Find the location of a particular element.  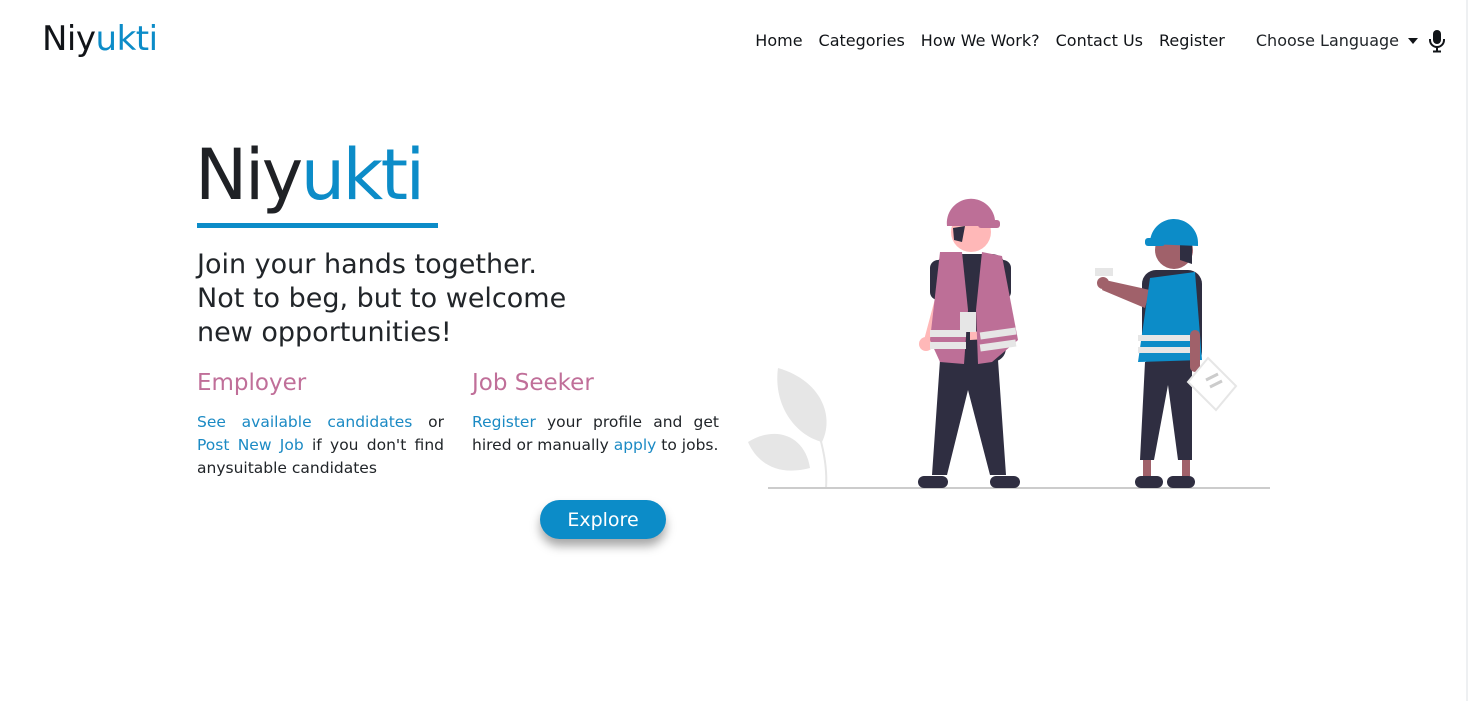

worker-blue is located at coordinates (1166, 353).